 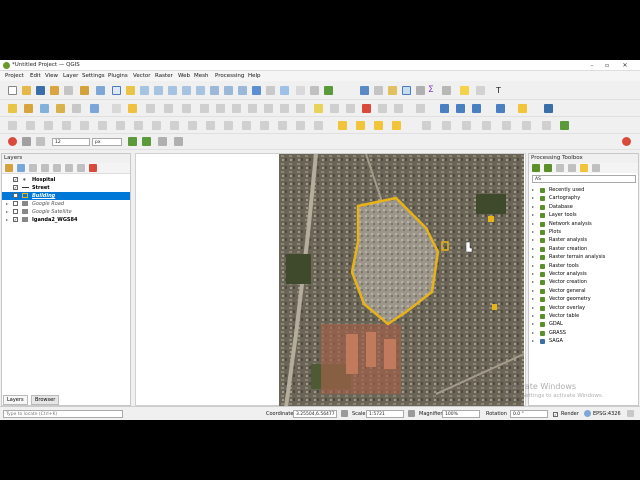 What do you see at coordinates (162, 141) in the screenshot?
I see `self-snapping-icon` at bounding box center [162, 141].